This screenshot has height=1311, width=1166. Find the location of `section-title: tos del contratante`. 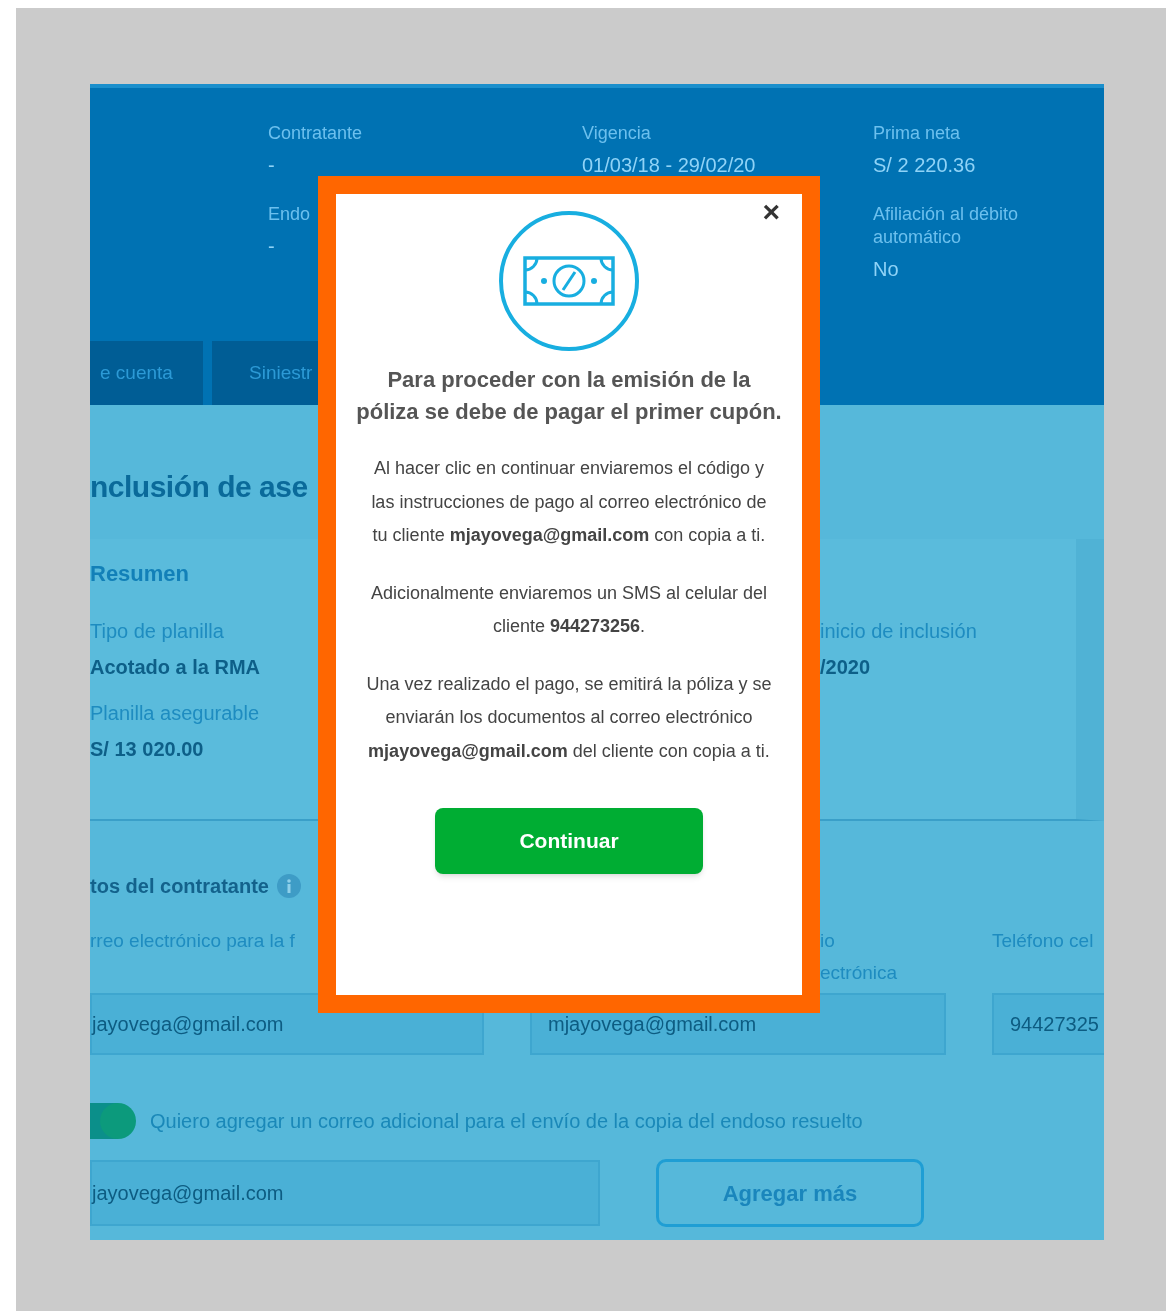

section-title: tos del contratante is located at coordinates (179, 886).